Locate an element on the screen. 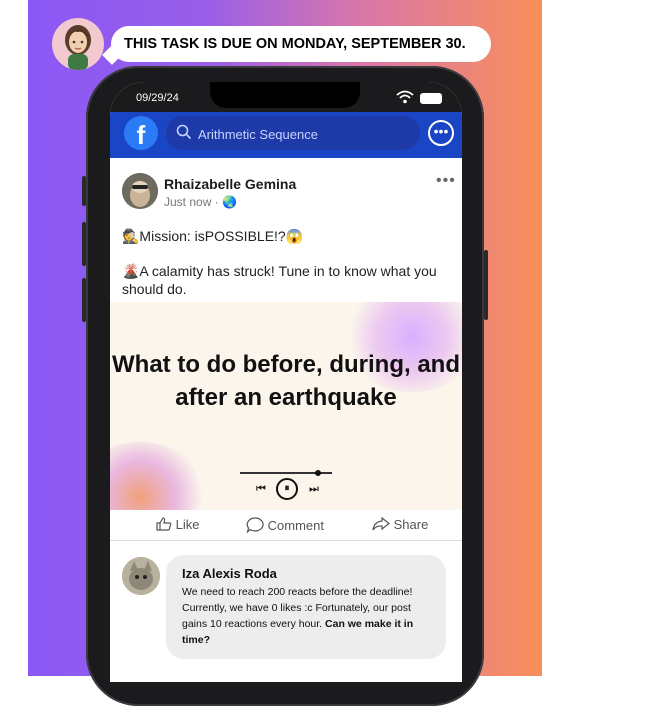  media-progress-knob is located at coordinates (318, 473).